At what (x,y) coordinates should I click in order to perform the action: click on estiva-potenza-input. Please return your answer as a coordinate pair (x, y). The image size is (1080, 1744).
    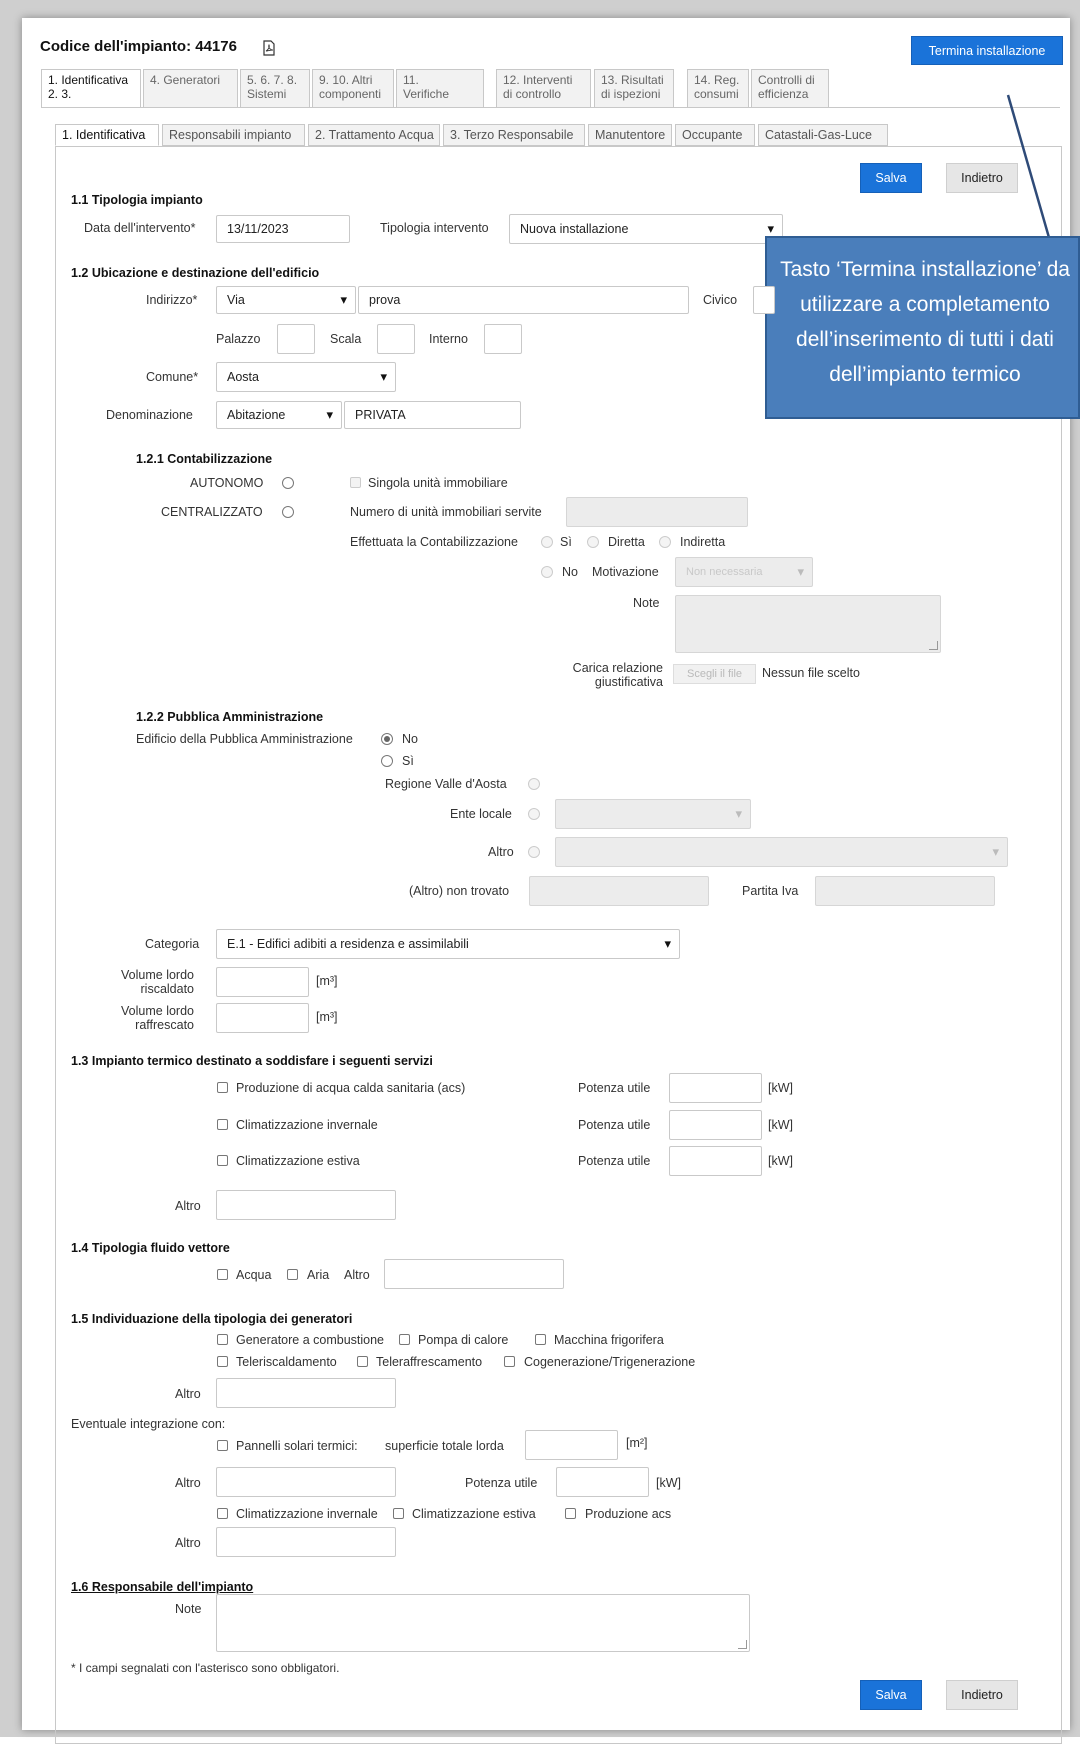
    Looking at the image, I should click on (715, 1161).